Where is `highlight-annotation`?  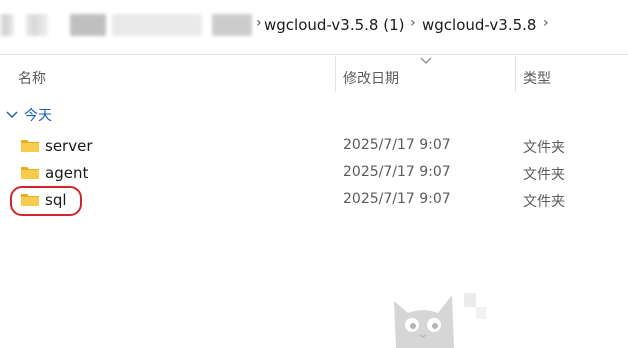 highlight-annotation is located at coordinates (46, 201).